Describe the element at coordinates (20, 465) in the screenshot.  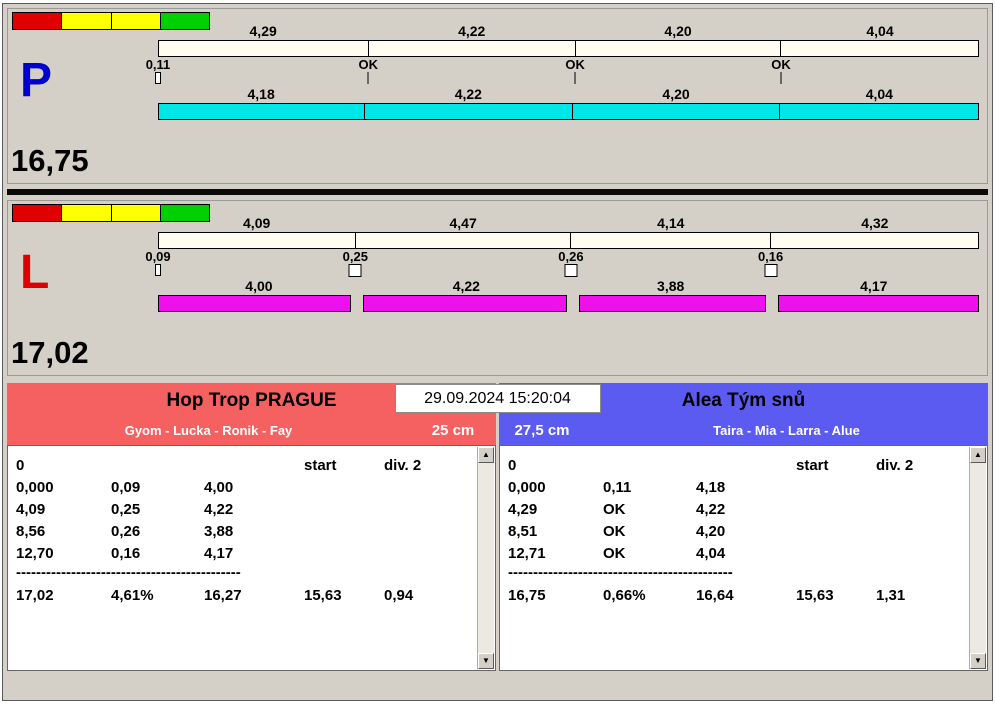
I see `table-cell: 0` at that location.